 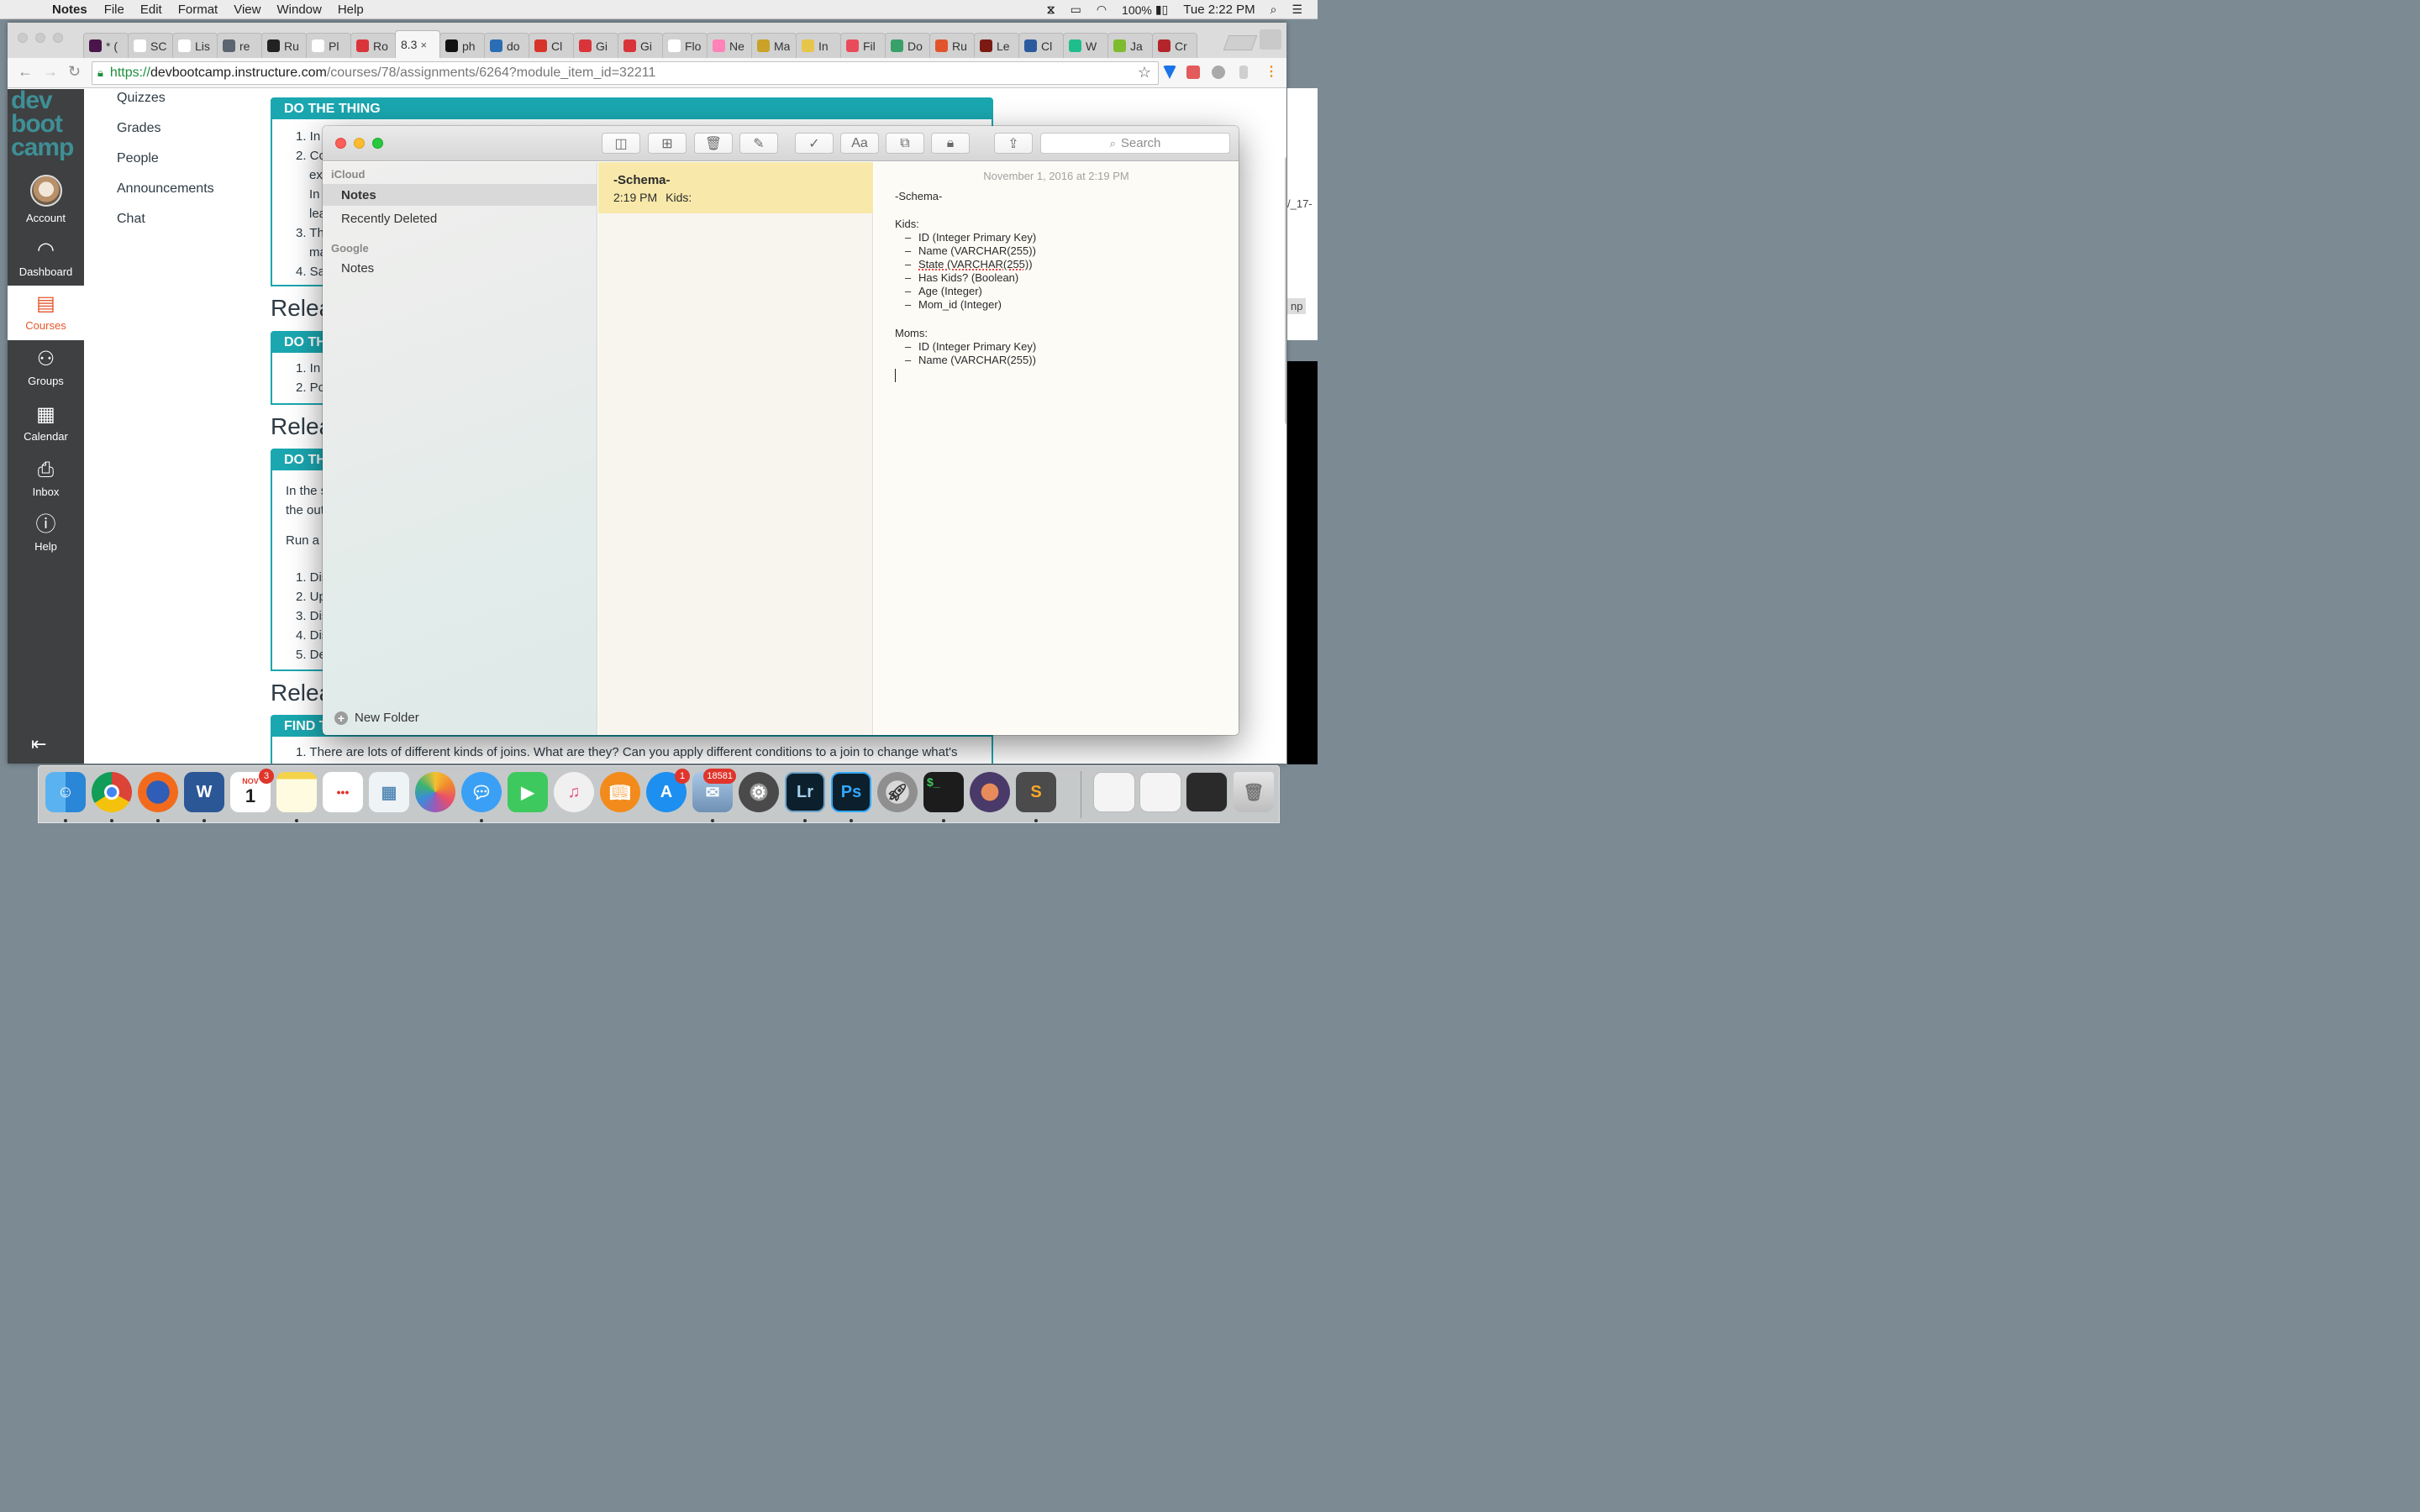 What do you see at coordinates (75, 72) in the screenshot?
I see `reload-icon: ↻` at bounding box center [75, 72].